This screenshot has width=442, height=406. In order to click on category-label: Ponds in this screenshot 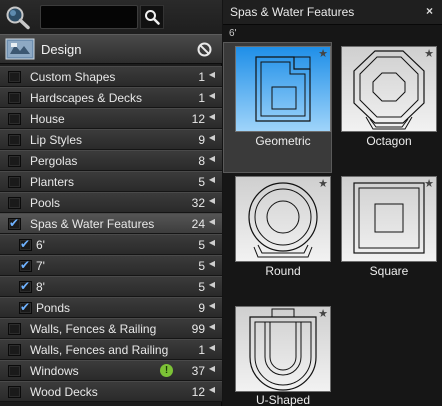, I will do `click(53, 308)`.